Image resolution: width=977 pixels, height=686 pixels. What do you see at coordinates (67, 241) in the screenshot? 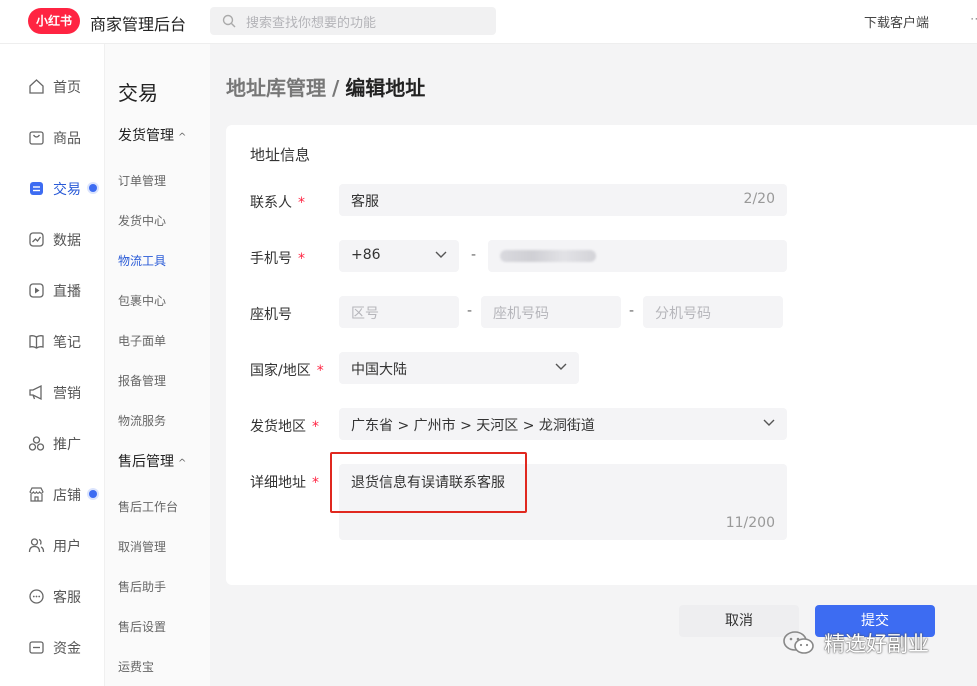
I see `nav-label: 数据` at bounding box center [67, 241].